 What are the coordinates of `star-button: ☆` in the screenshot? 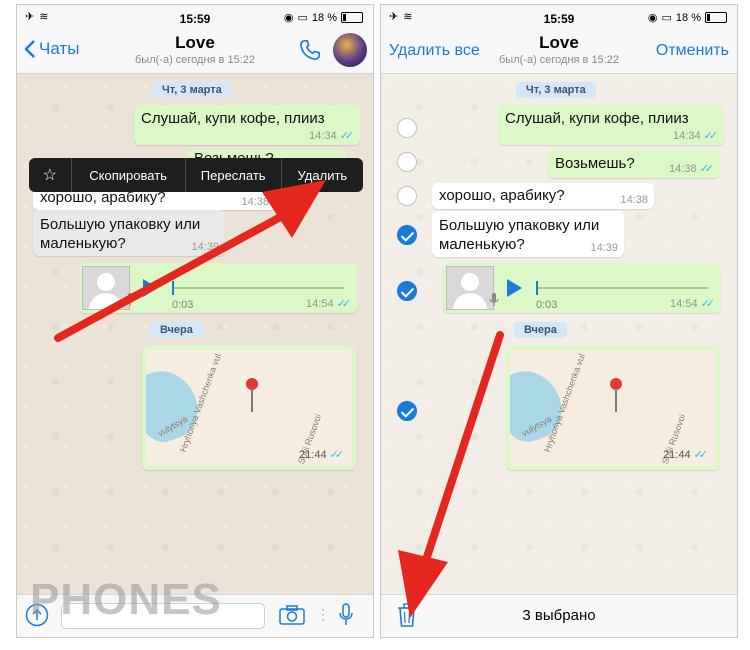 It's located at (50, 175).